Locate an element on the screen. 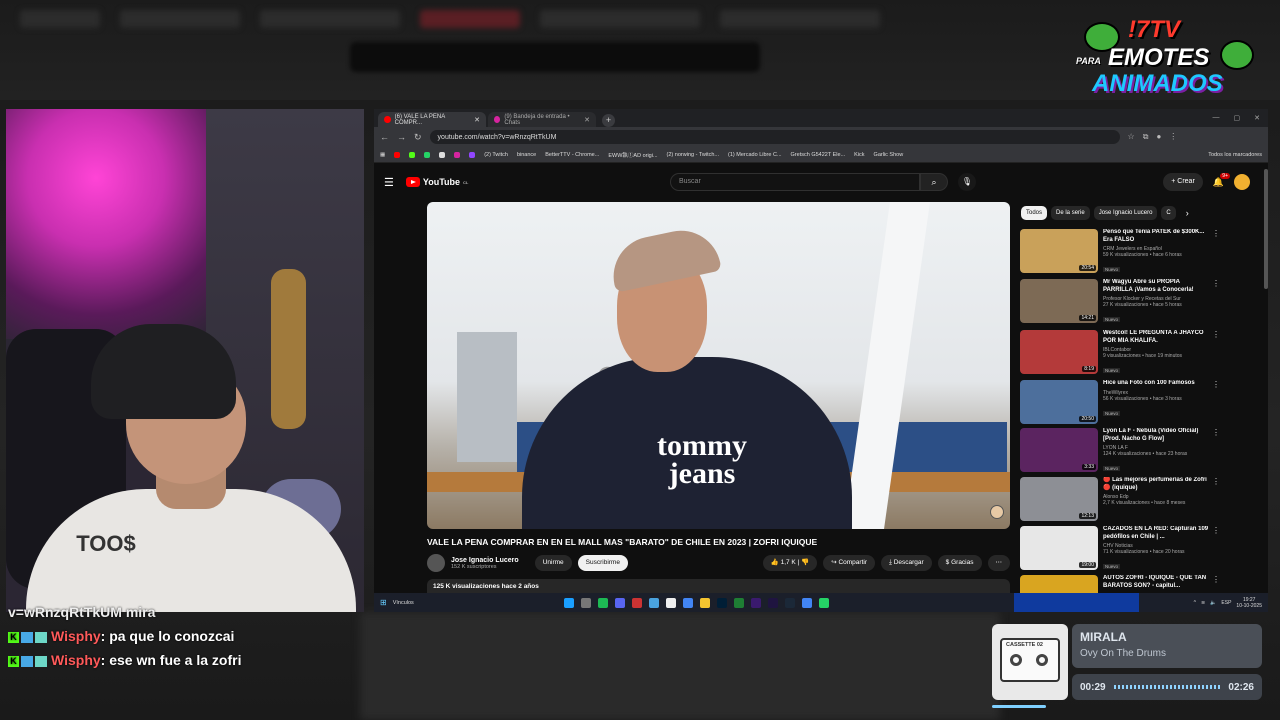 This screenshot has height=720, width=1280. search-button: ⌕ is located at coordinates (934, 182).